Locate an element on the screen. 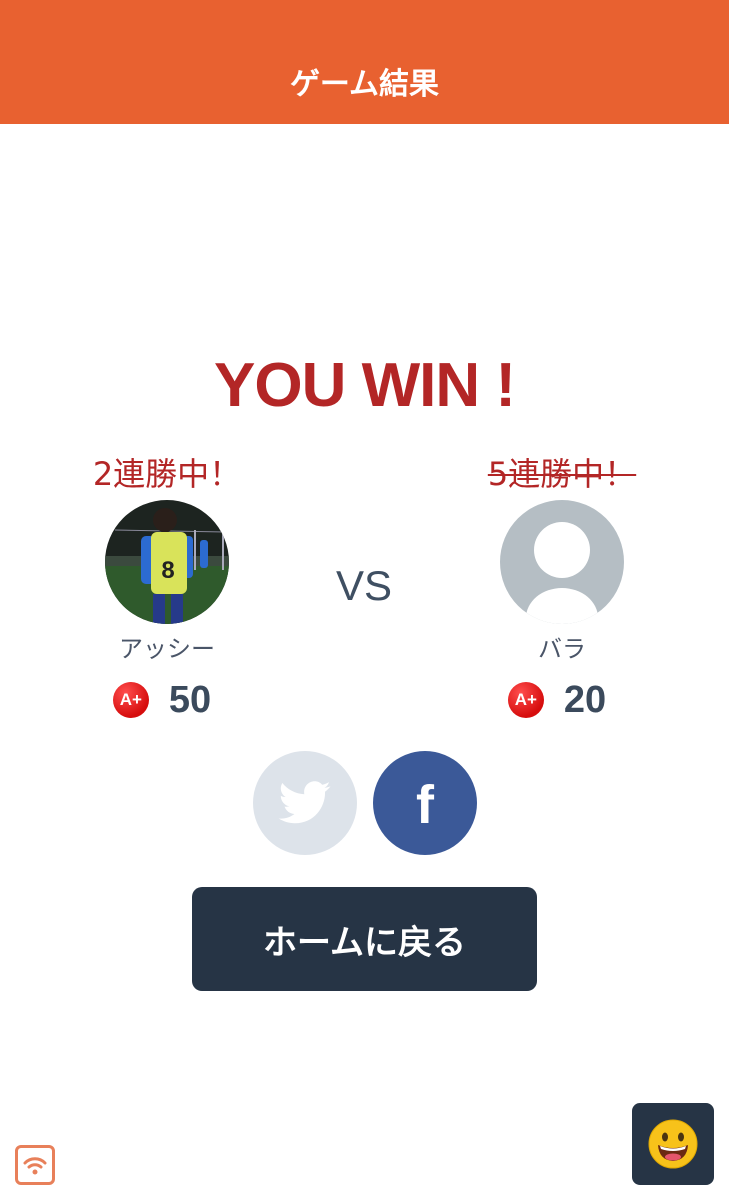 This screenshot has height=1200, width=729. player-photo: 8 is located at coordinates (167, 562).